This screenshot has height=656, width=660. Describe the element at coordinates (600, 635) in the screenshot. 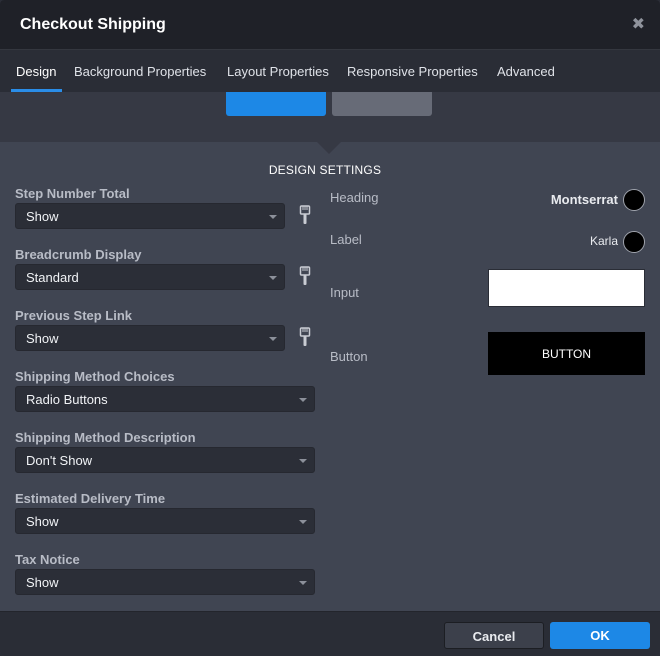

I see `ok-button: OK` at that location.